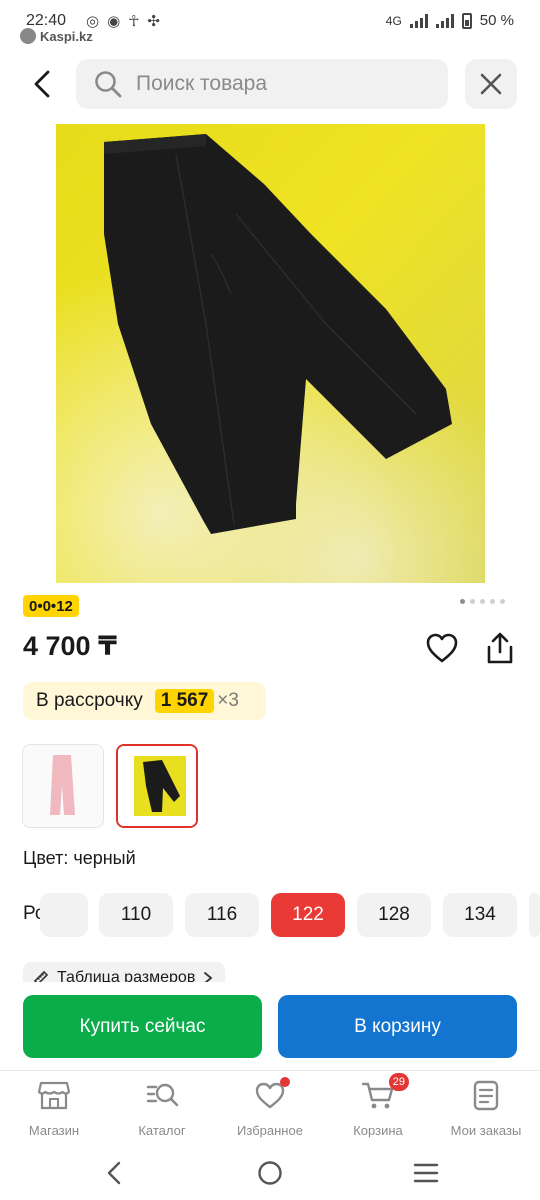 The height and width of the screenshot is (1200, 540). I want to click on installment-option: В рассрочку 1 567 ×3, so click(144, 701).